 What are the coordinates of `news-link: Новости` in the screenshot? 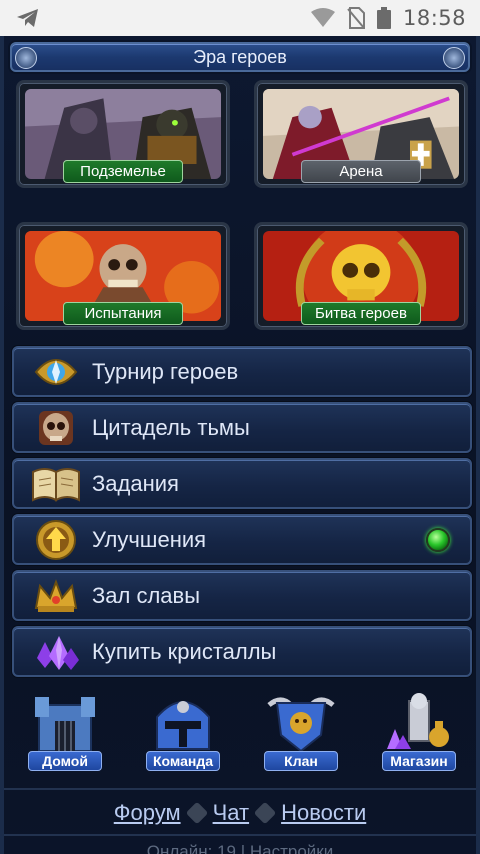 It's located at (323, 813).